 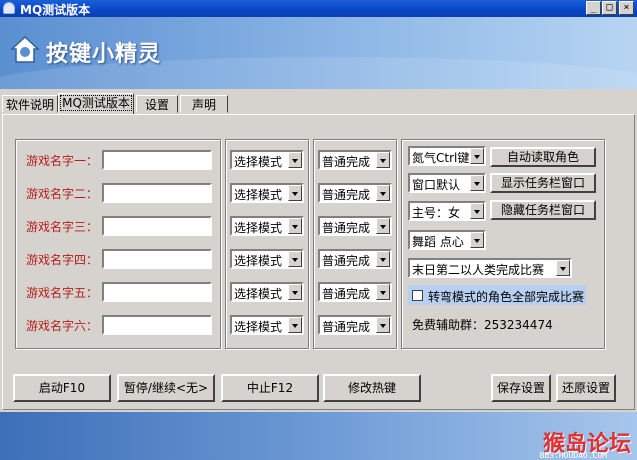 What do you see at coordinates (482, 325) in the screenshot?
I see `support-group-text: 免费辅助群：253234474` at bounding box center [482, 325].